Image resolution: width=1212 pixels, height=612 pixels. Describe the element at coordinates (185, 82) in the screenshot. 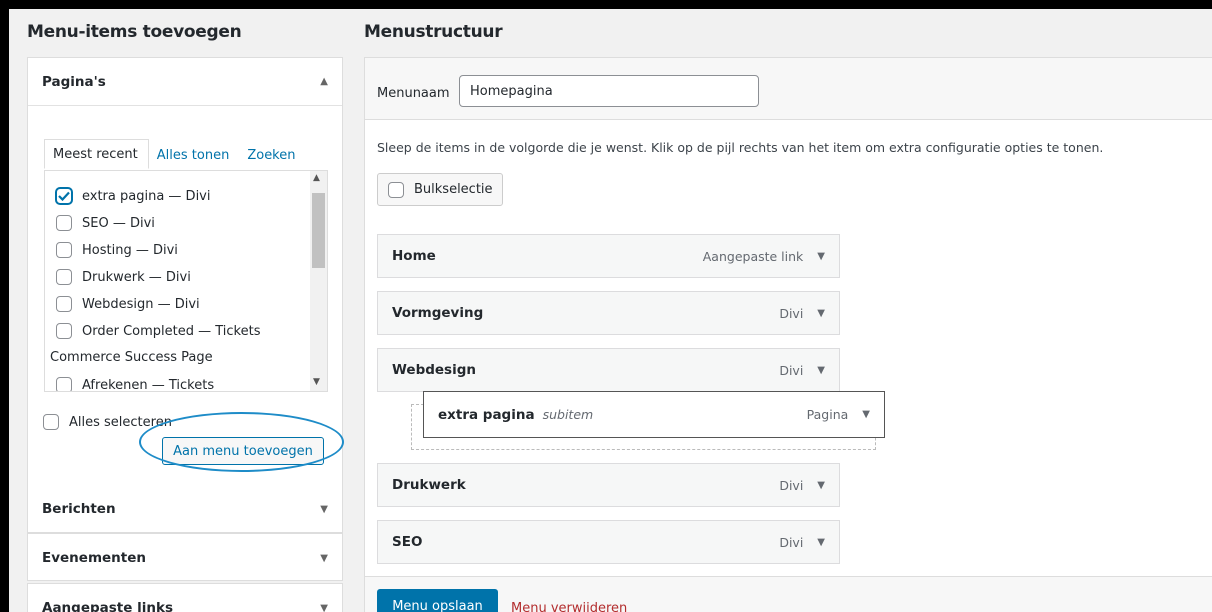

I see `pages-accordion-header: Pagina's ▲` at that location.